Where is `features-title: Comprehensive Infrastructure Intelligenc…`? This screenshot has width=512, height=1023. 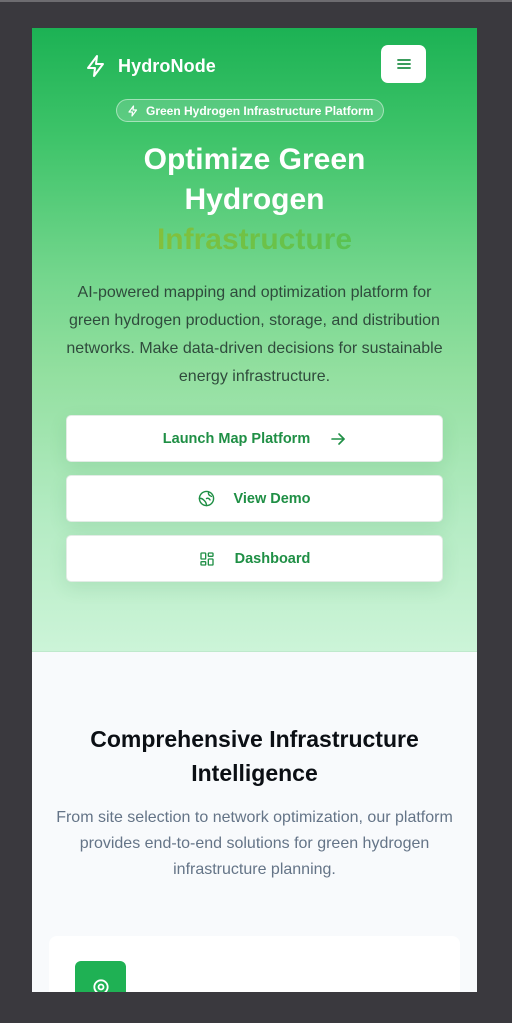 features-title: Comprehensive Infrastructure Intelligenc… is located at coordinates (254, 756).